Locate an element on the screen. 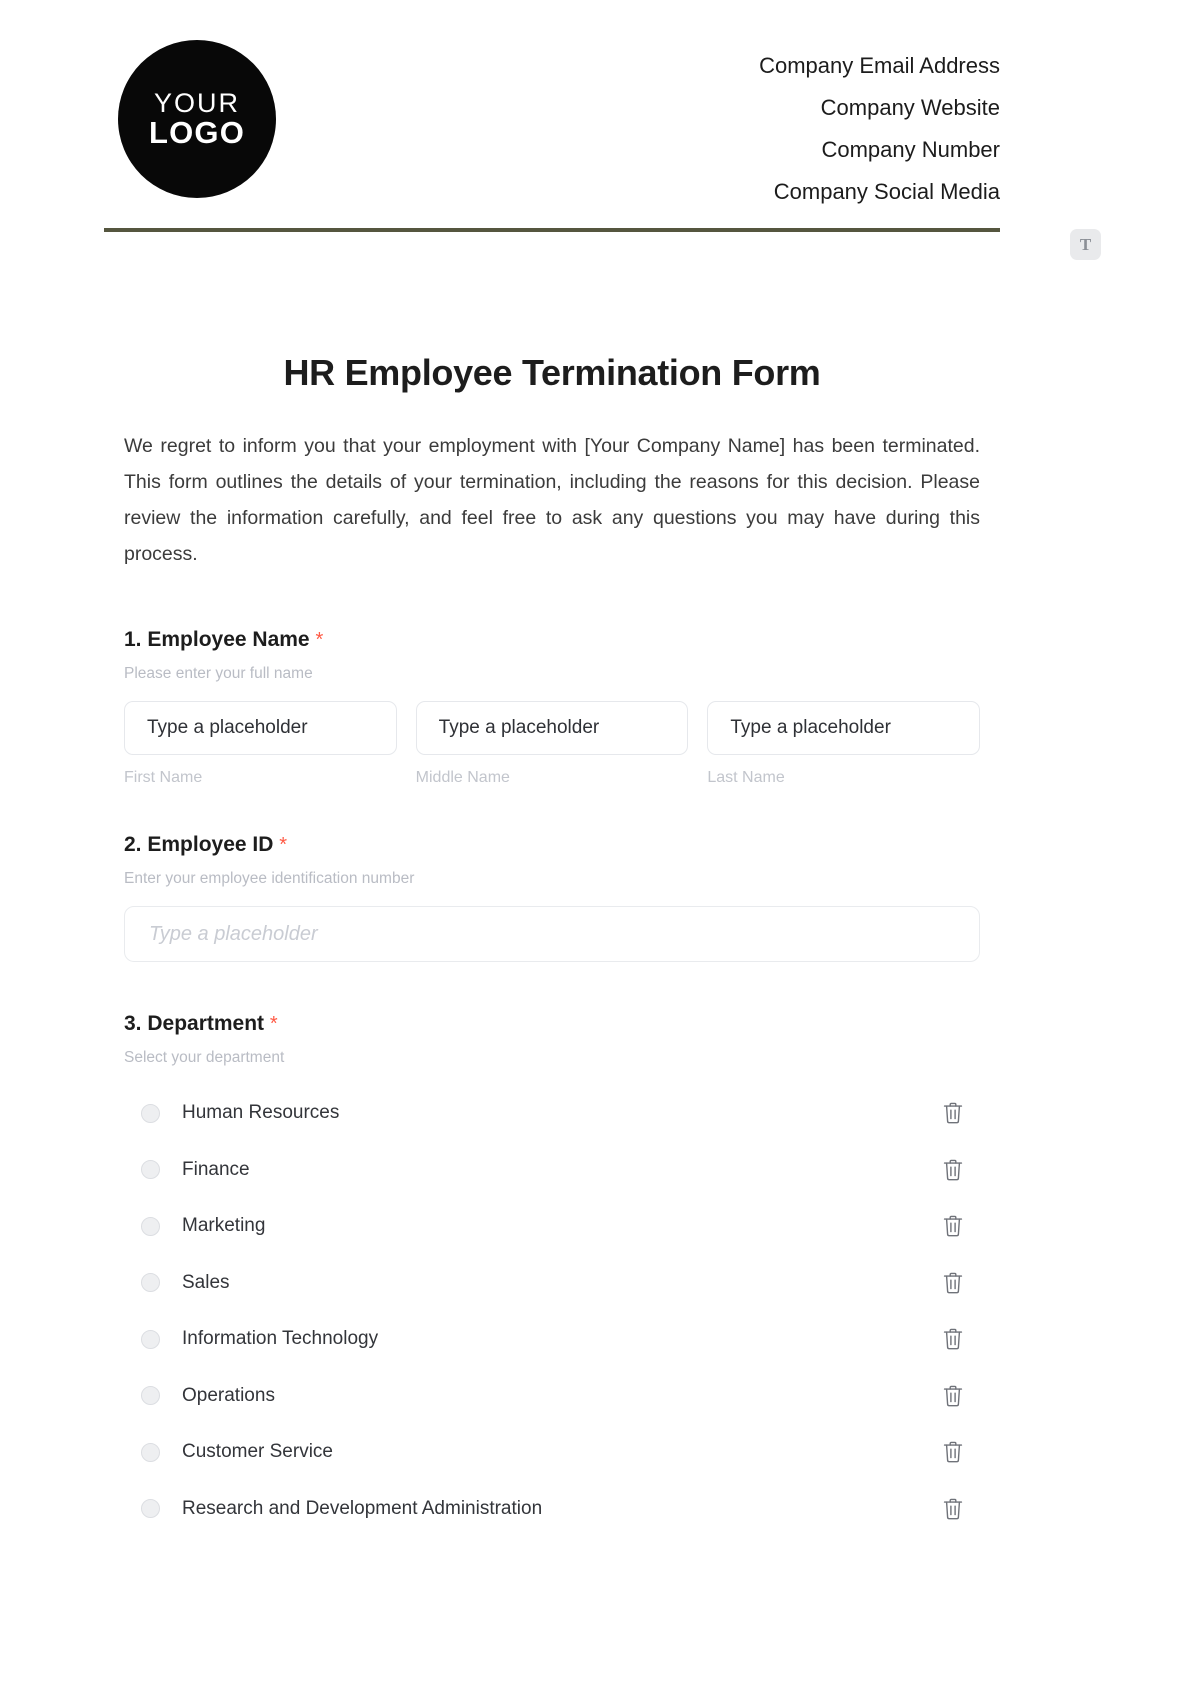 The width and height of the screenshot is (1200, 1700). first-name-group: Type a placeholder First Name is located at coordinates (260, 744).